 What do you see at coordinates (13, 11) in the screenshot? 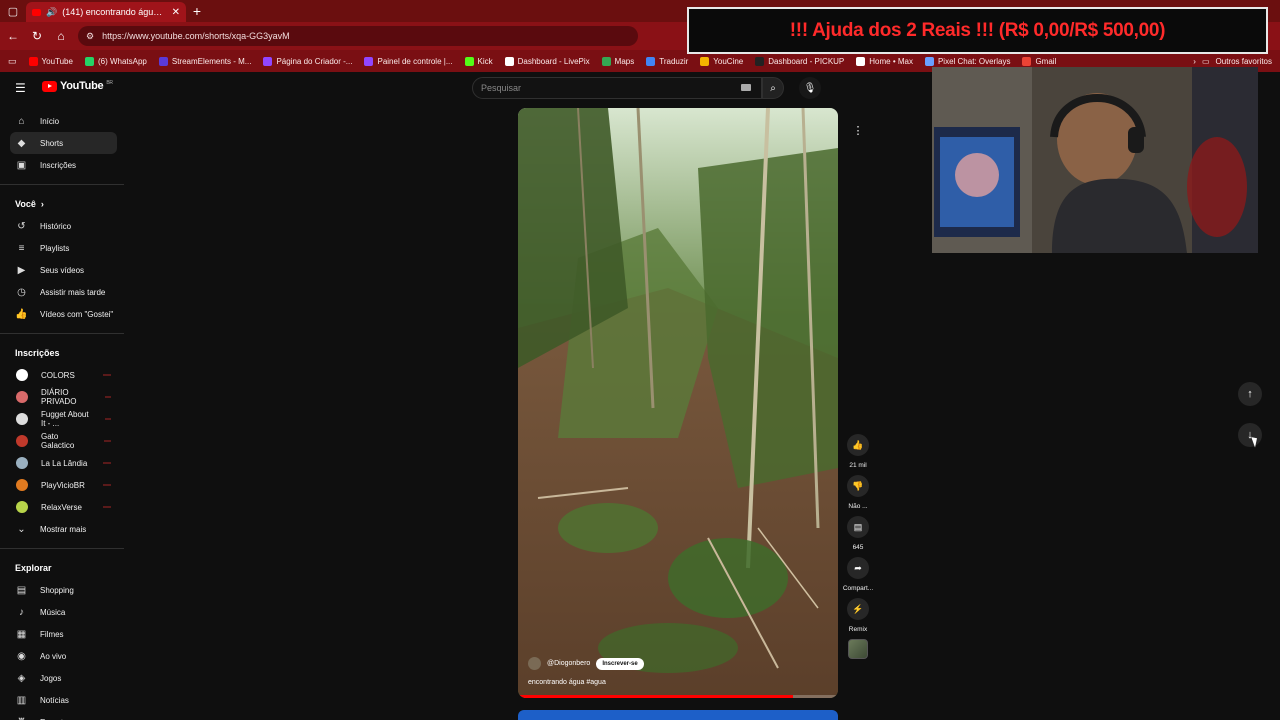
I see `tab-search-icon: ▢` at bounding box center [13, 11].